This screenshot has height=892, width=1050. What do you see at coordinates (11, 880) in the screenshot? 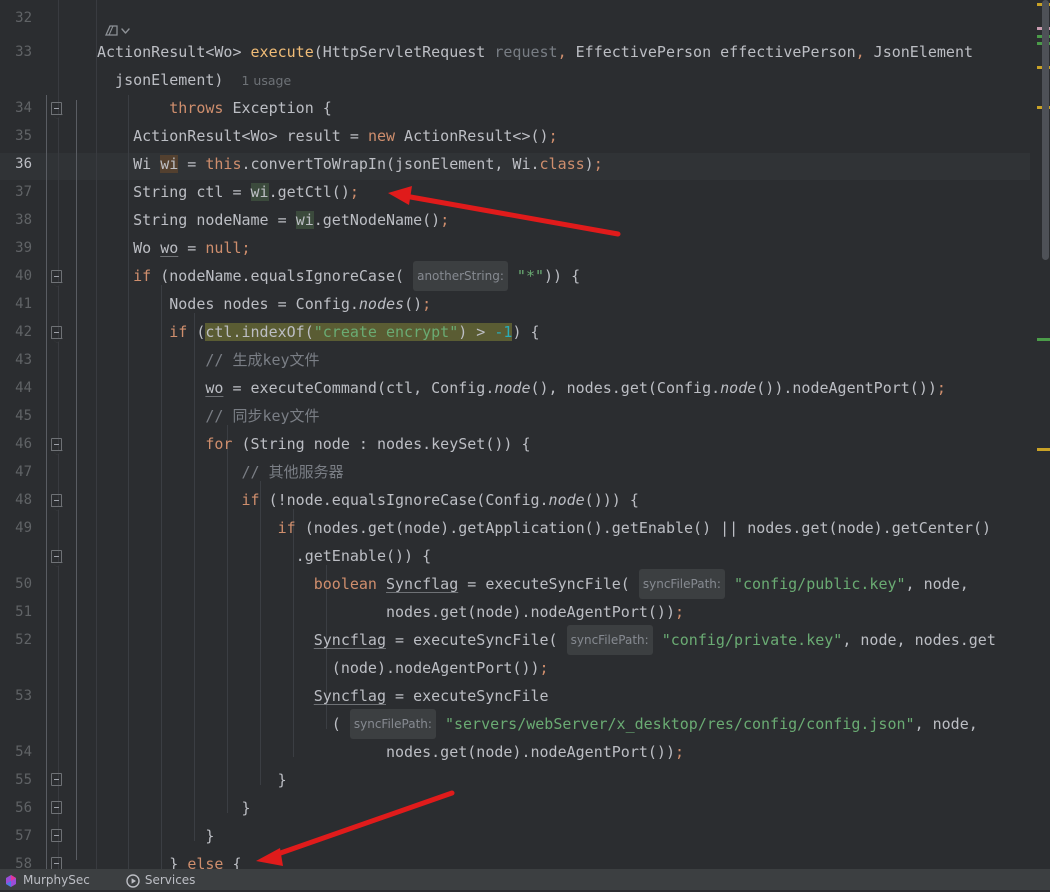
I see `murphysec-icon` at bounding box center [11, 880].